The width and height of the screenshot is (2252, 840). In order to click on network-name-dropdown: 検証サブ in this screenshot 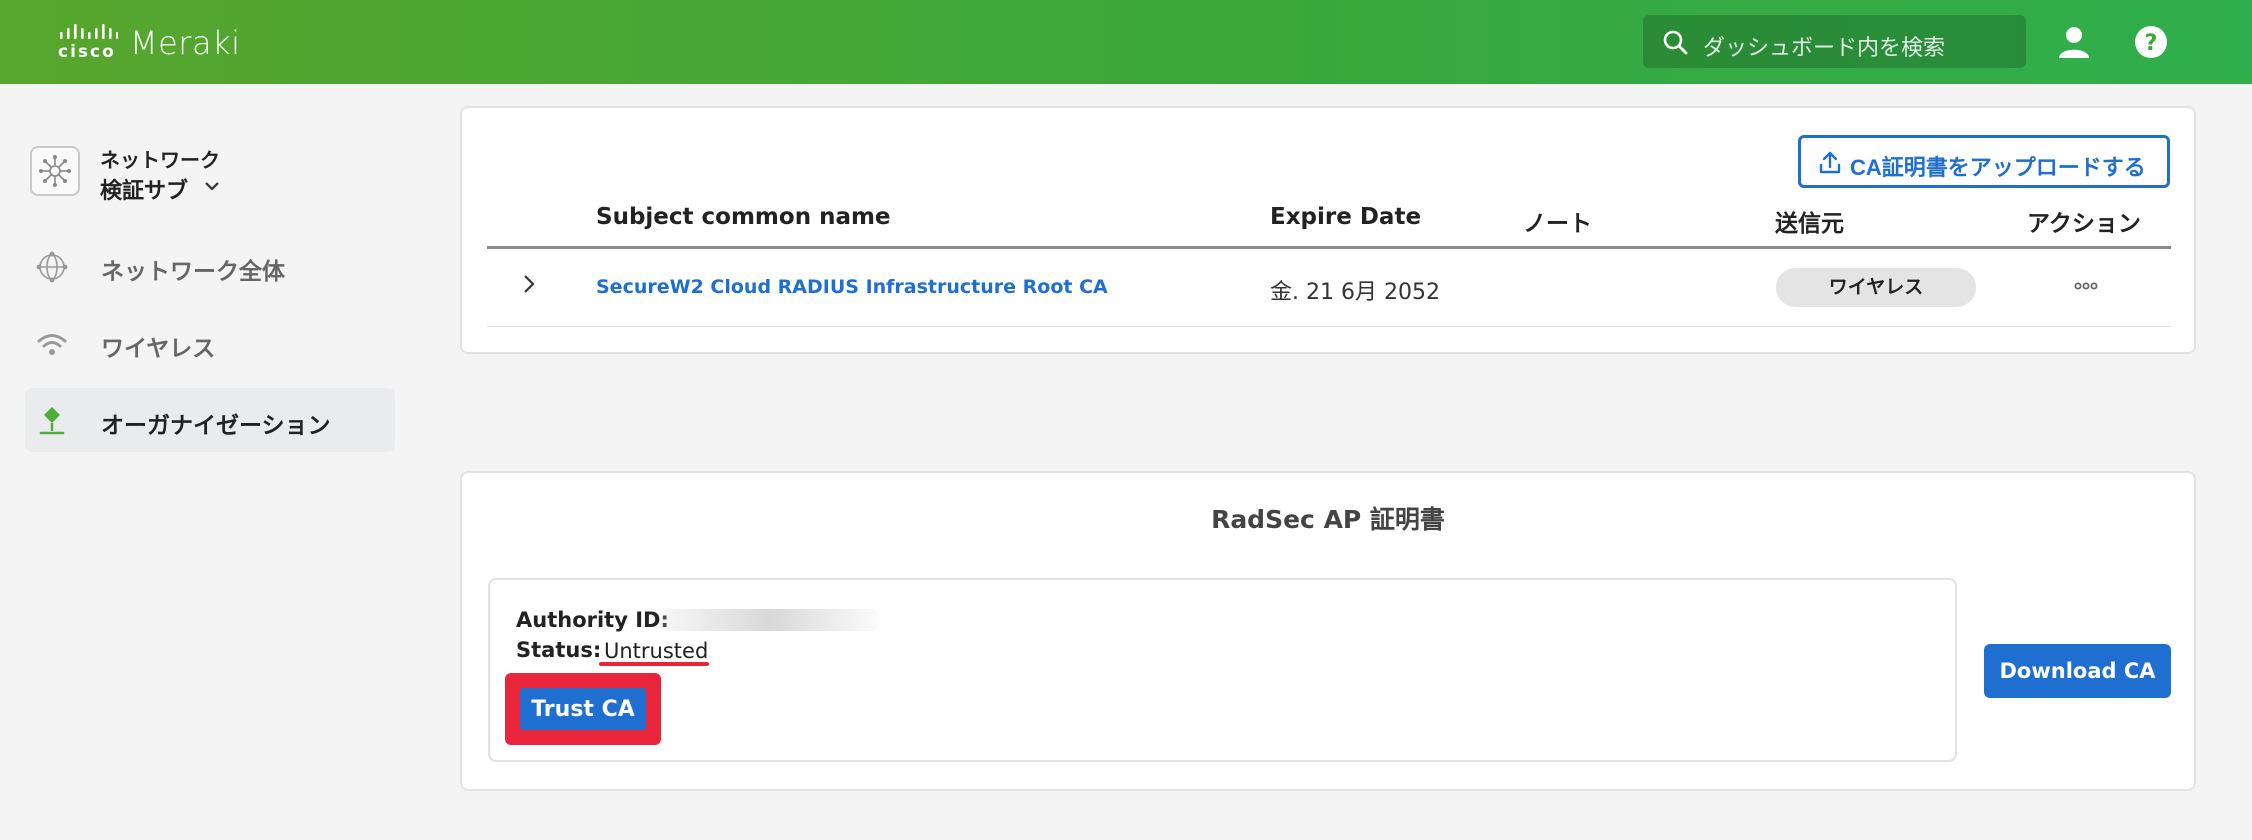, I will do `click(144, 189)`.